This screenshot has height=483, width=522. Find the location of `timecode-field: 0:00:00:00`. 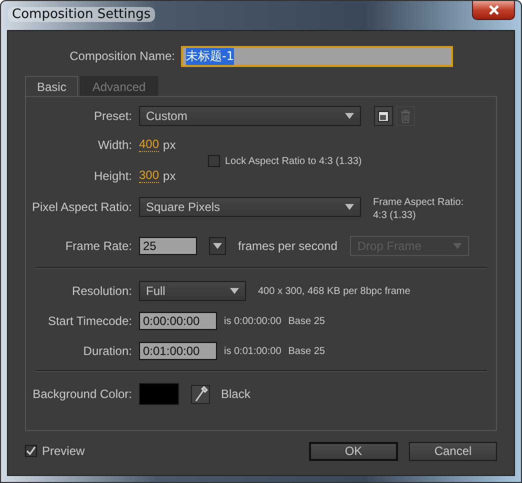

timecode-field: 0:00:00:00 is located at coordinates (178, 321).